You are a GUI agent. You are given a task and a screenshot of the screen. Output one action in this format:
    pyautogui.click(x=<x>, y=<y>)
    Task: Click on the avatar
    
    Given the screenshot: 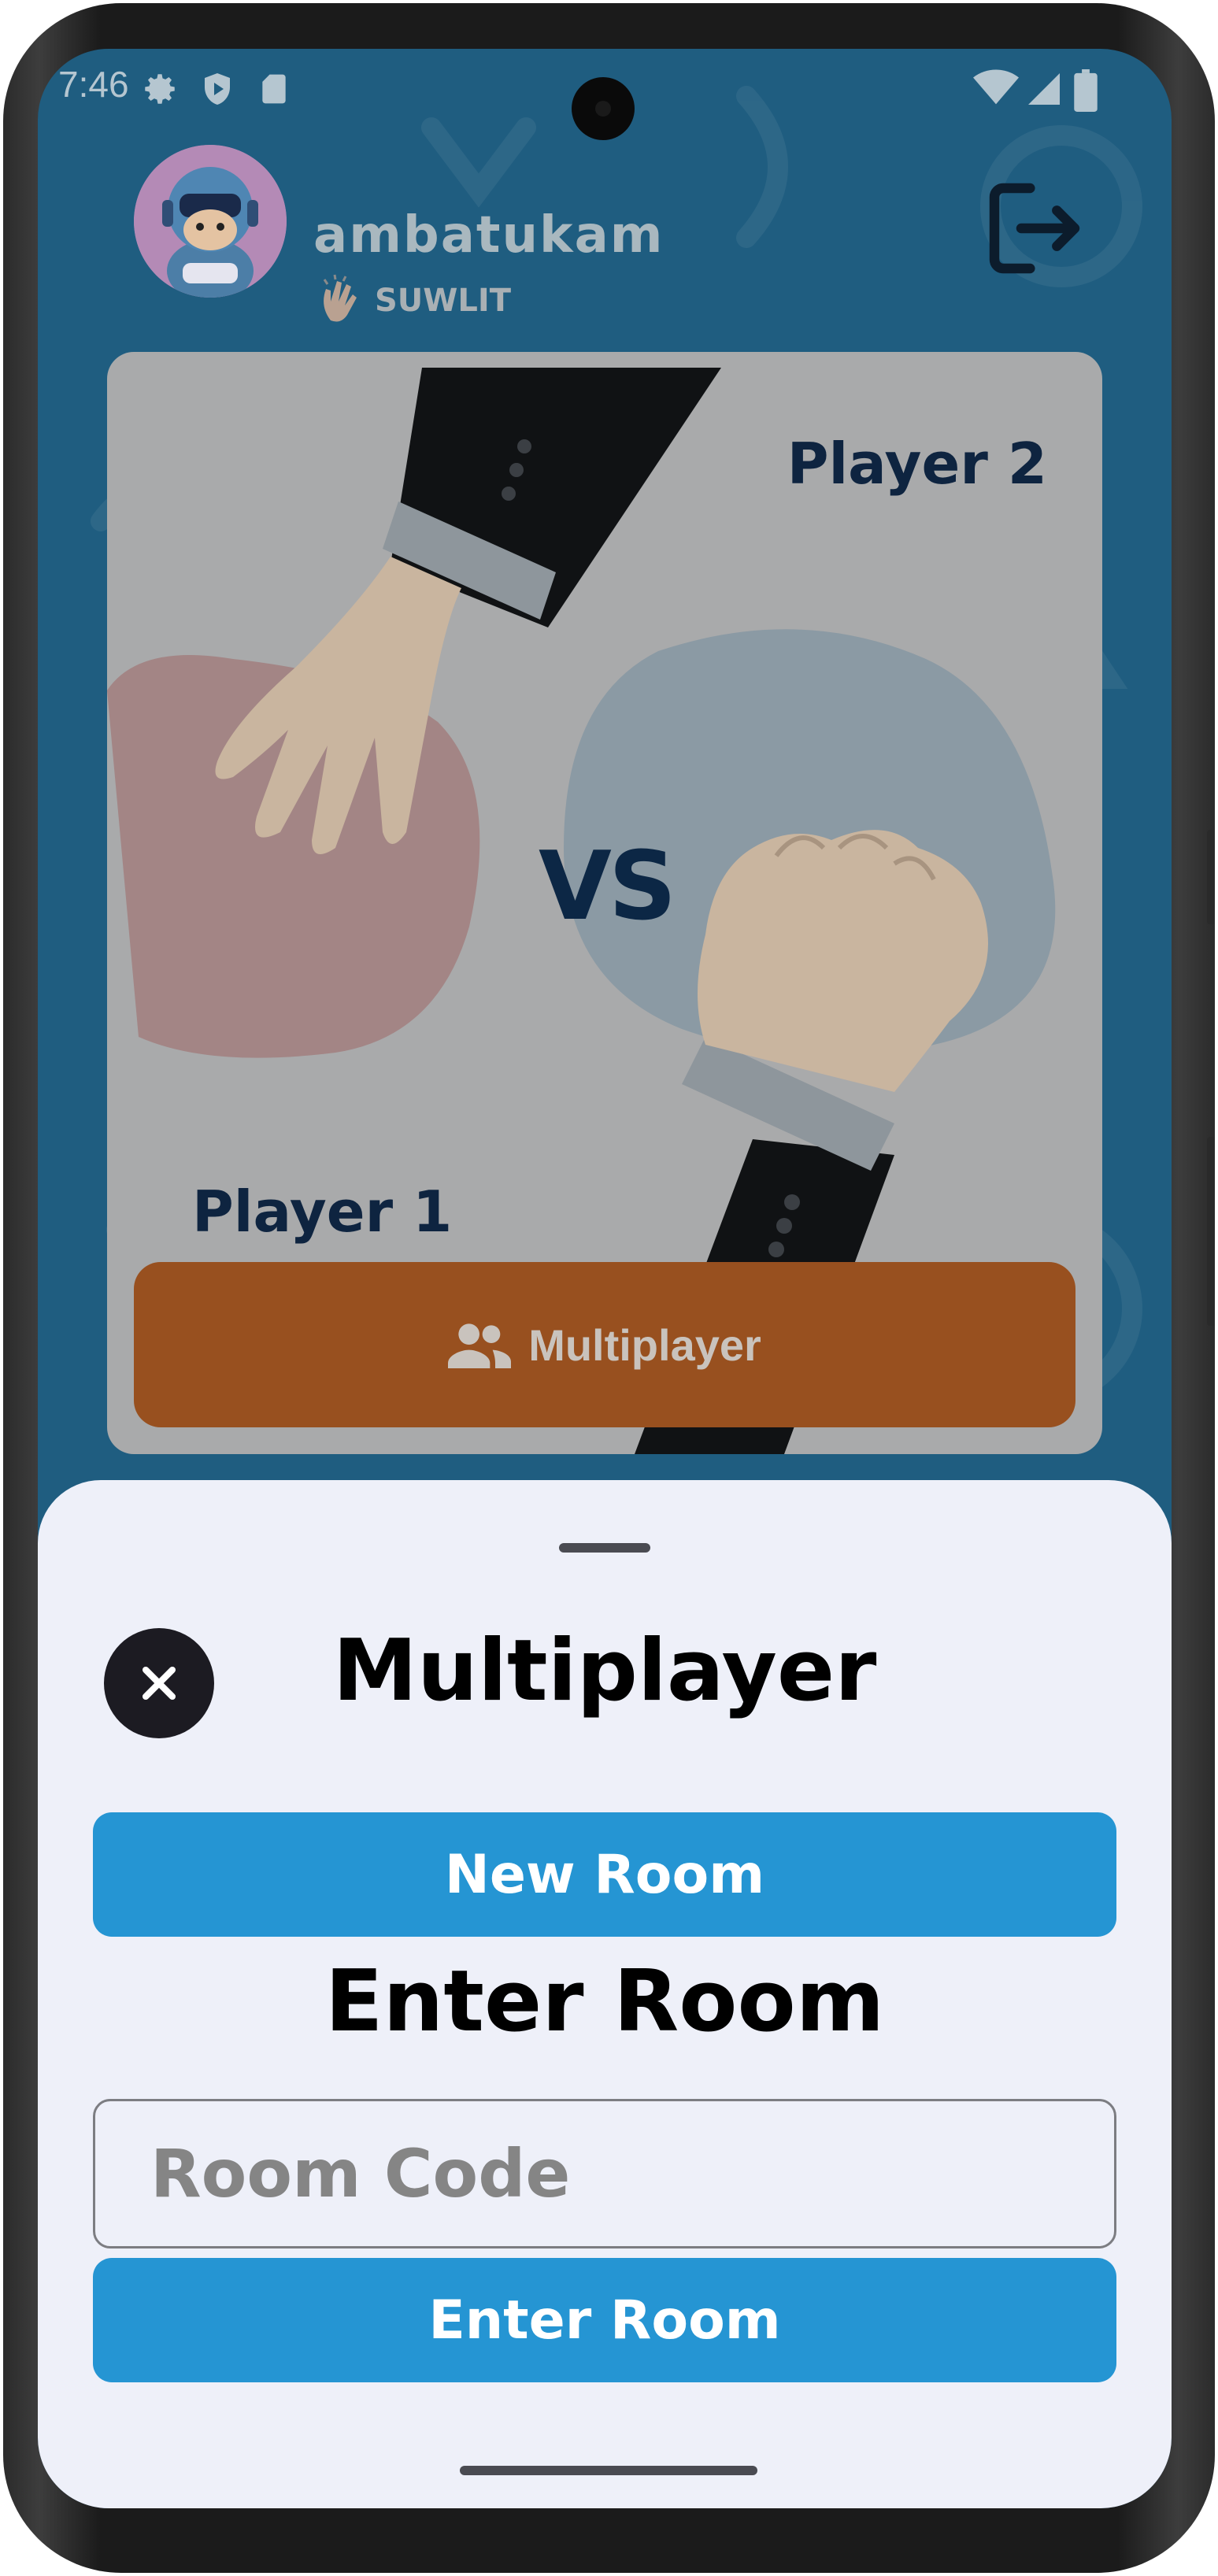 What is the action you would take?
    pyautogui.click(x=210, y=221)
    